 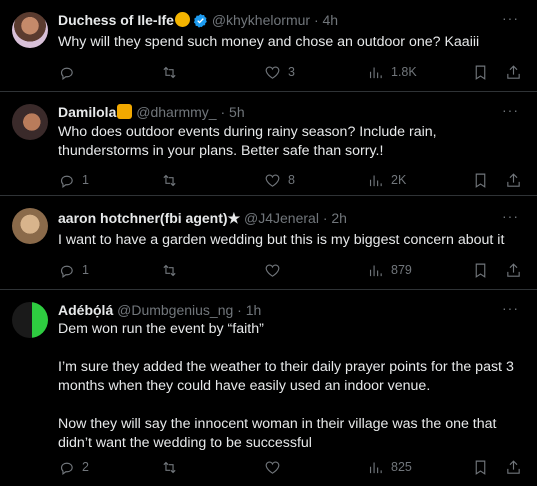 What do you see at coordinates (389, 467) in the screenshot?
I see `views-button: 825` at bounding box center [389, 467].